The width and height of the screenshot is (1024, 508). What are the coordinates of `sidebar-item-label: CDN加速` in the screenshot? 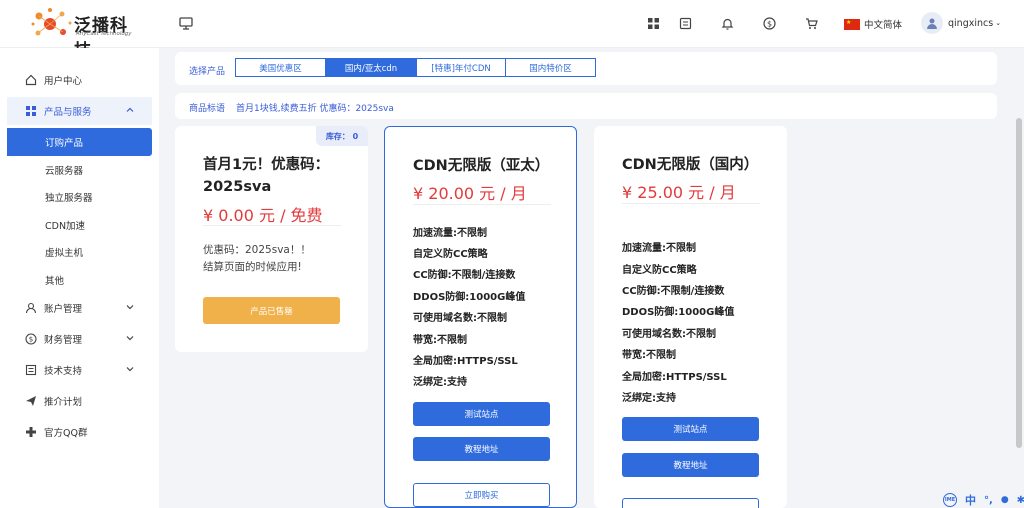 It's located at (65, 226).